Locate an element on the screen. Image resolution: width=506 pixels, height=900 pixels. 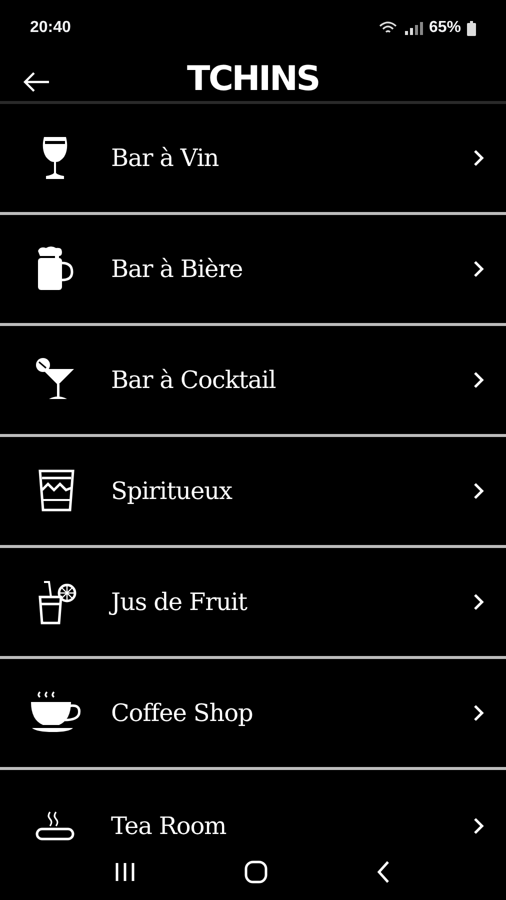
category-label: Spiritueux is located at coordinates (172, 491).